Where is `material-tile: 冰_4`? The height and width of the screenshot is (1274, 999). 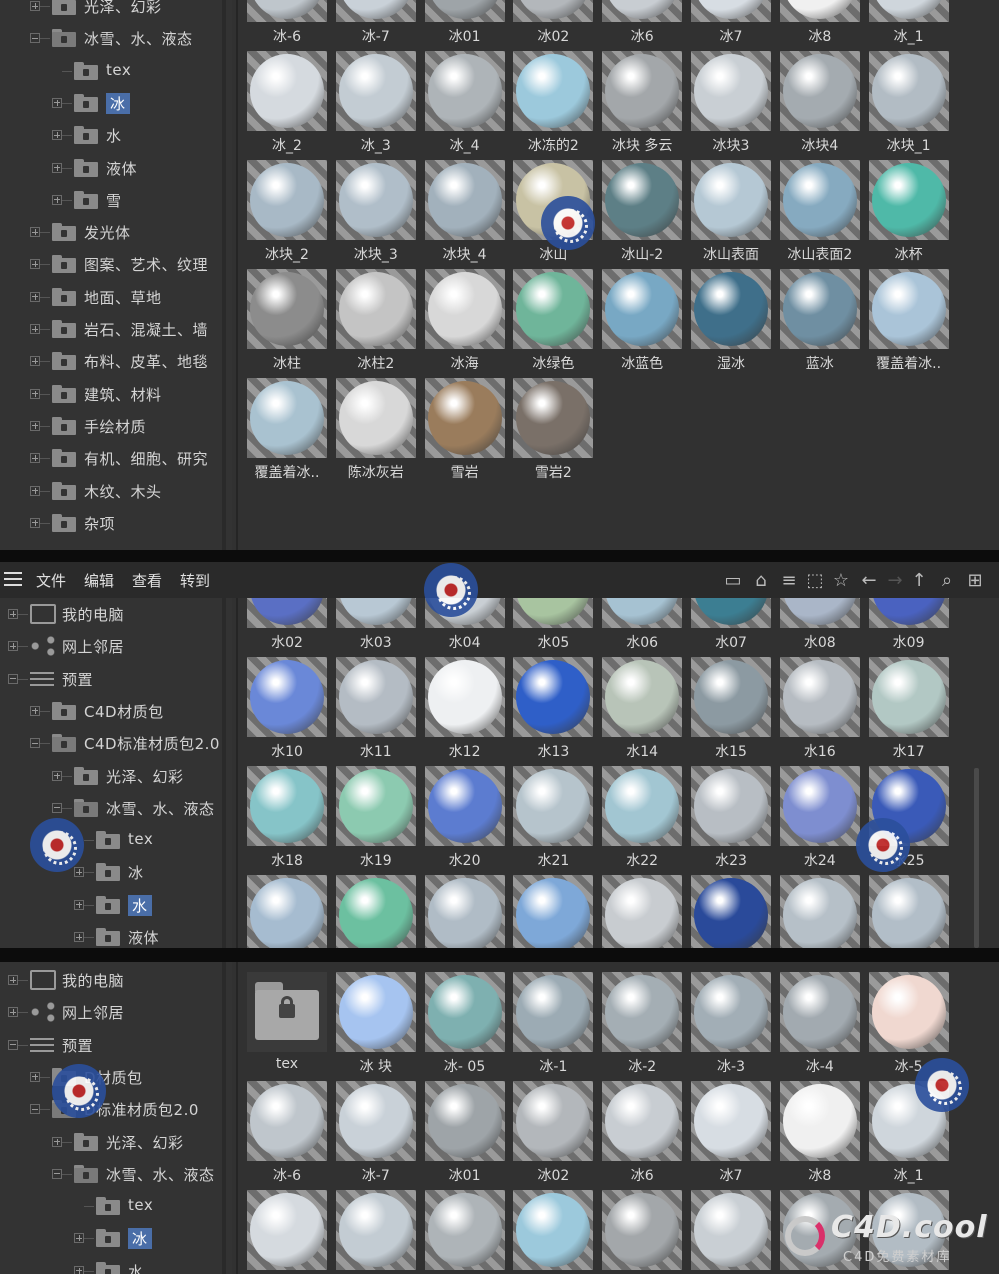 material-tile: 冰_4 is located at coordinates (464, 105).